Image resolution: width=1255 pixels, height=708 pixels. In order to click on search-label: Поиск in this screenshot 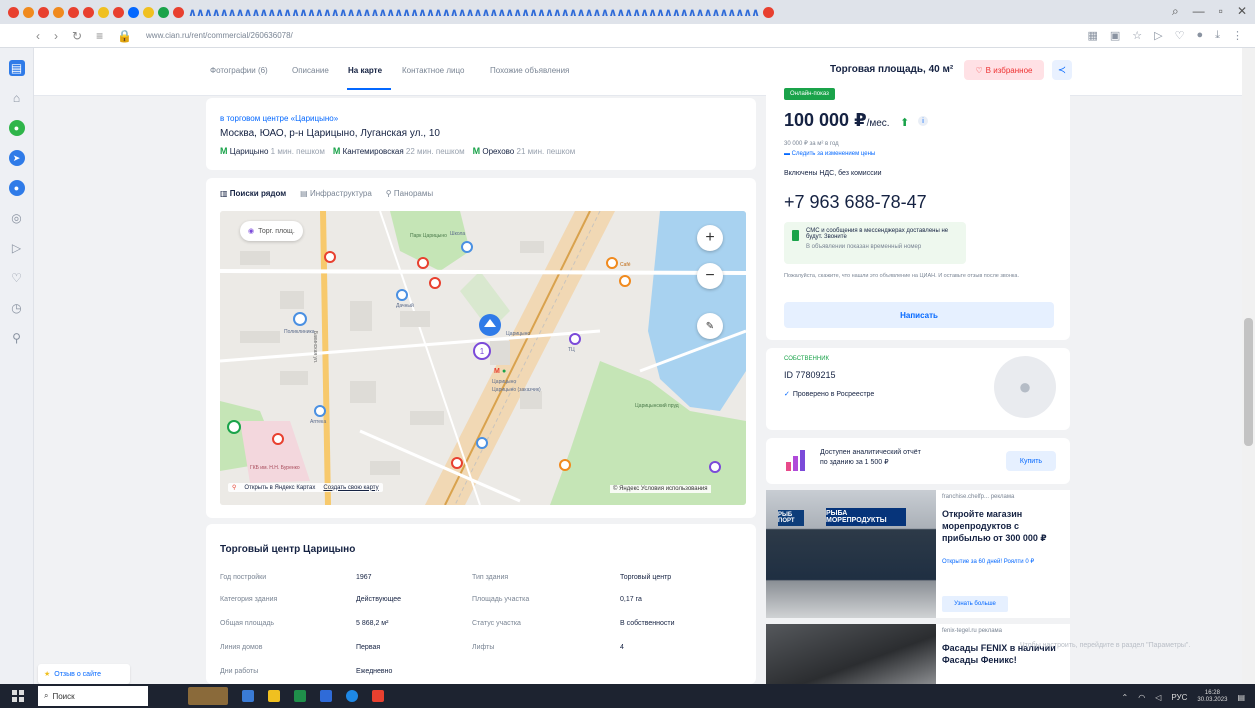, I will do `click(63, 696)`.